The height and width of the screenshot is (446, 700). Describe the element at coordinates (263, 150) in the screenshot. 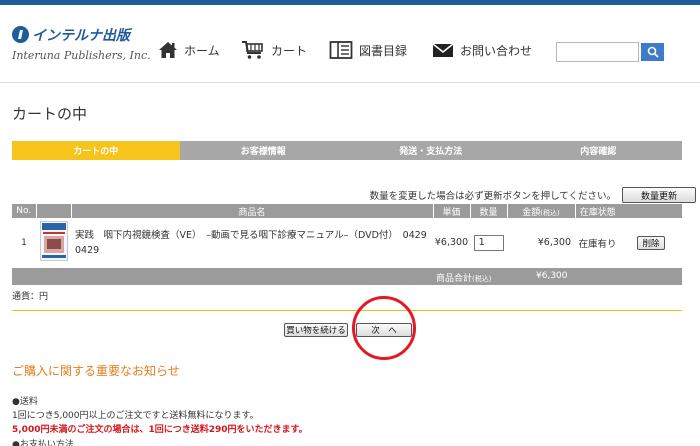

I see `step-customer-info: お客様情報` at that location.